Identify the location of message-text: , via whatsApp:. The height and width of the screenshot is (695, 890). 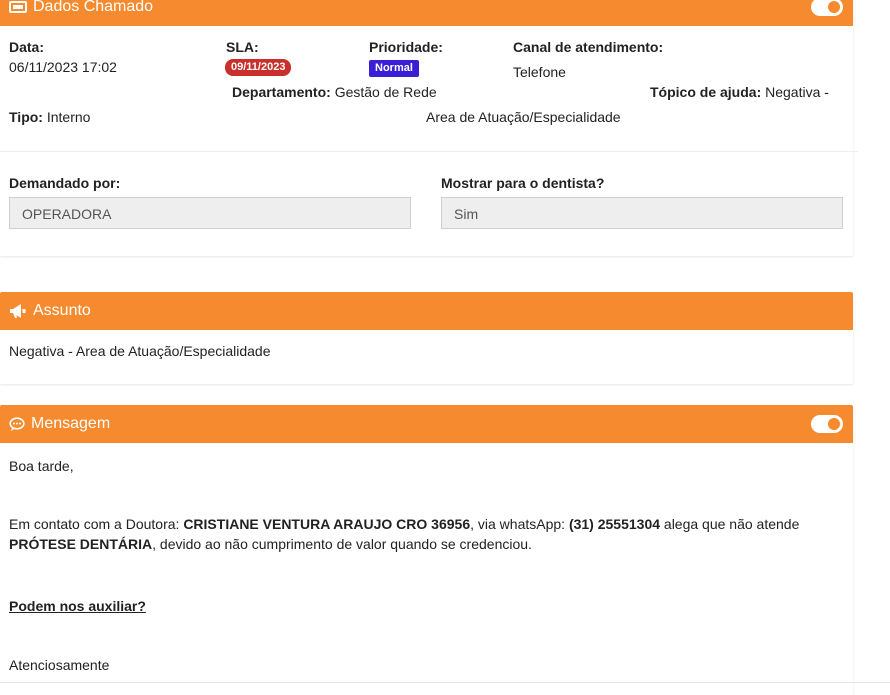
(519, 524).